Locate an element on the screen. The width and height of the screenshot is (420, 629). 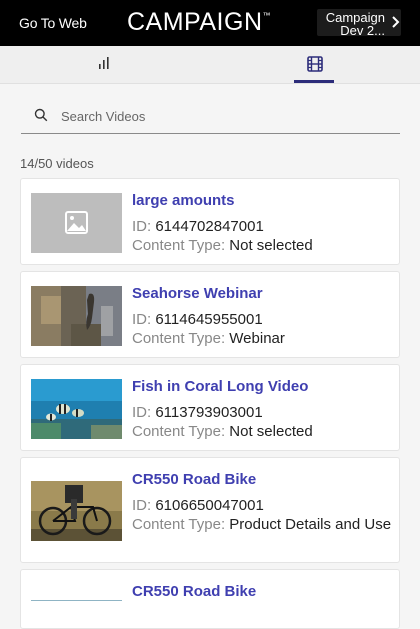
road-thumbnail is located at coordinates (76, 600).